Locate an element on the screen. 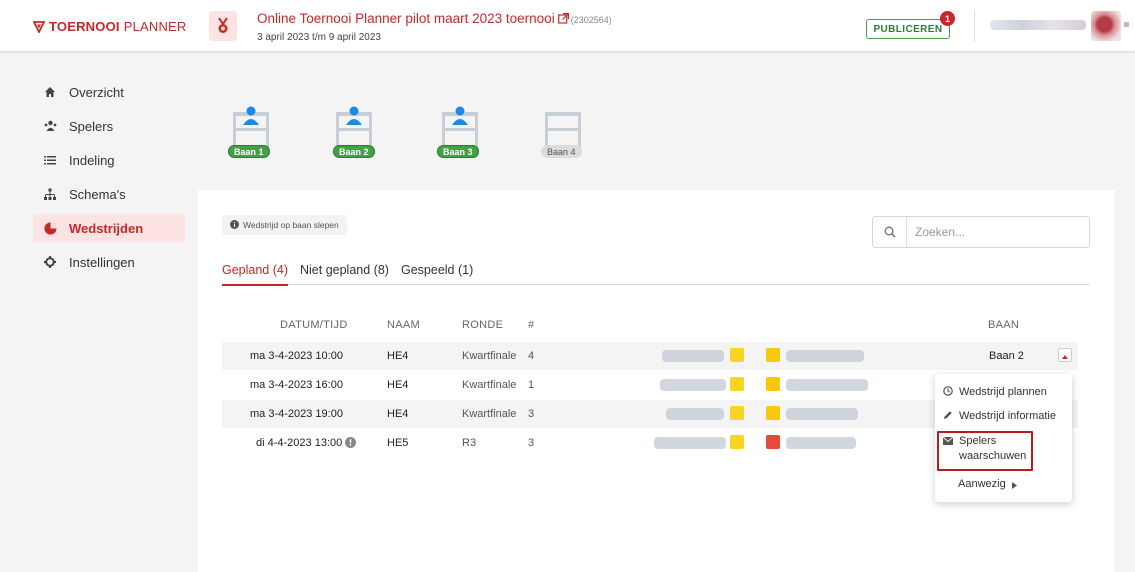 This screenshot has width=1135, height=572. menu-item-label: Aanwezig is located at coordinates (982, 484).